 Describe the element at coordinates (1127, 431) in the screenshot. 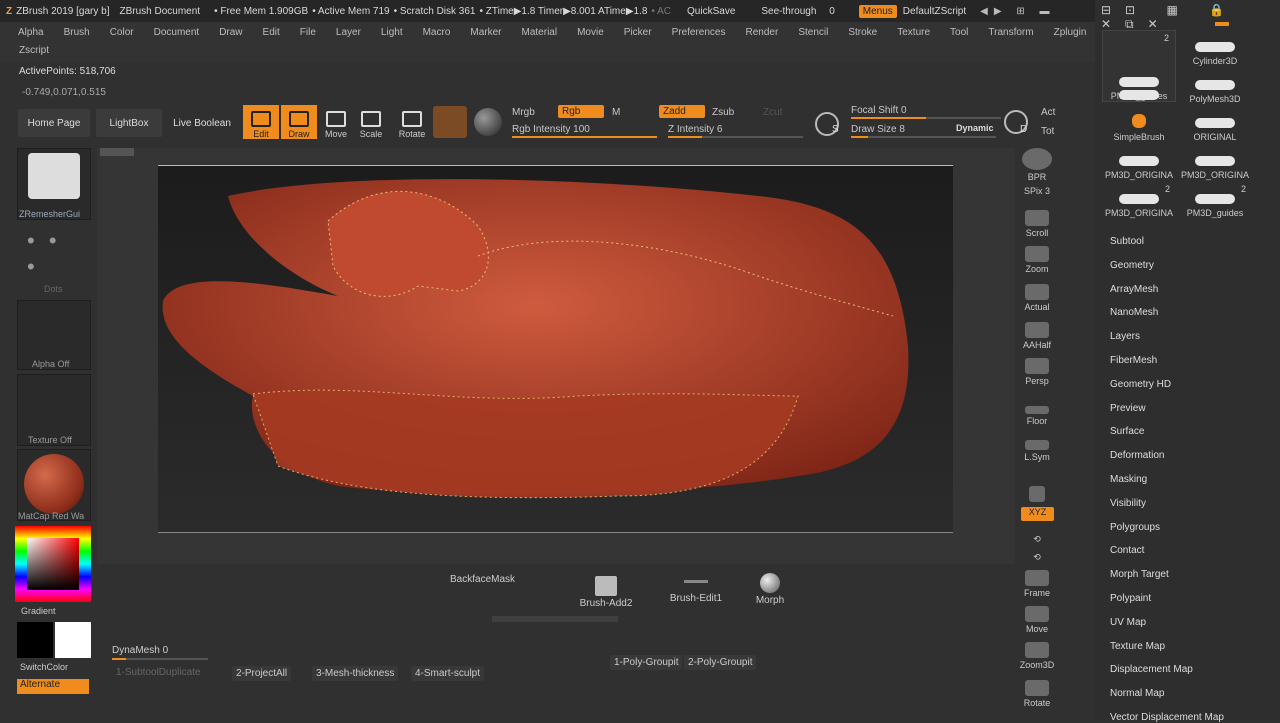

I see `tool-menu-surface: Surface` at that location.